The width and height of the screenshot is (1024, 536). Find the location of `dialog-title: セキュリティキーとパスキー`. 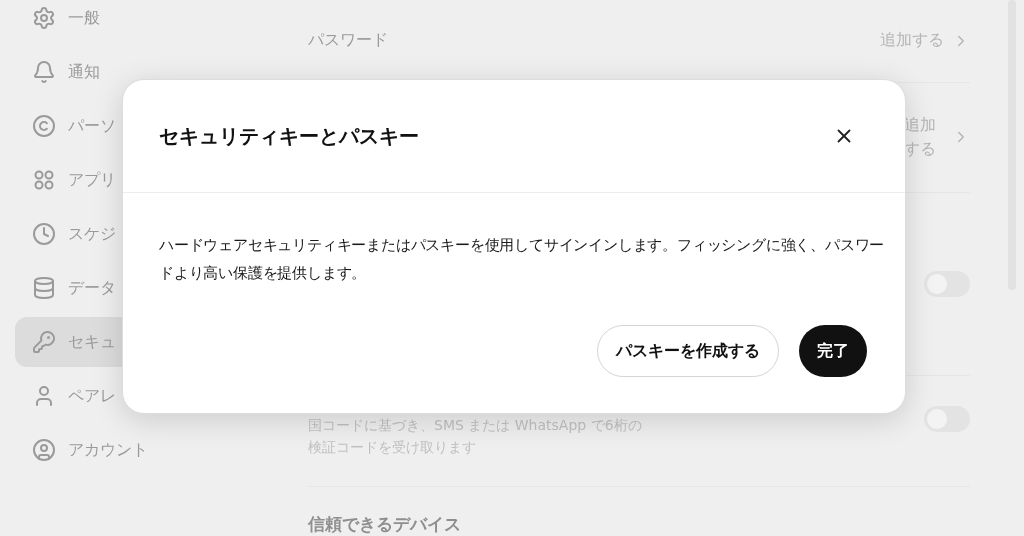

dialog-title: セキュリティキーとパスキー is located at coordinates (289, 136).